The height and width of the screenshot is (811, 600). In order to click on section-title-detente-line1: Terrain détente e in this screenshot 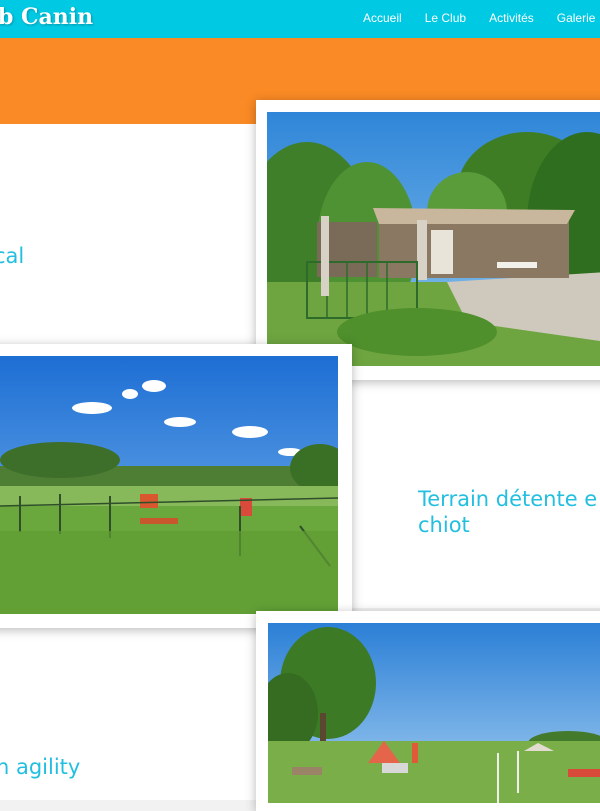, I will do `click(508, 499)`.